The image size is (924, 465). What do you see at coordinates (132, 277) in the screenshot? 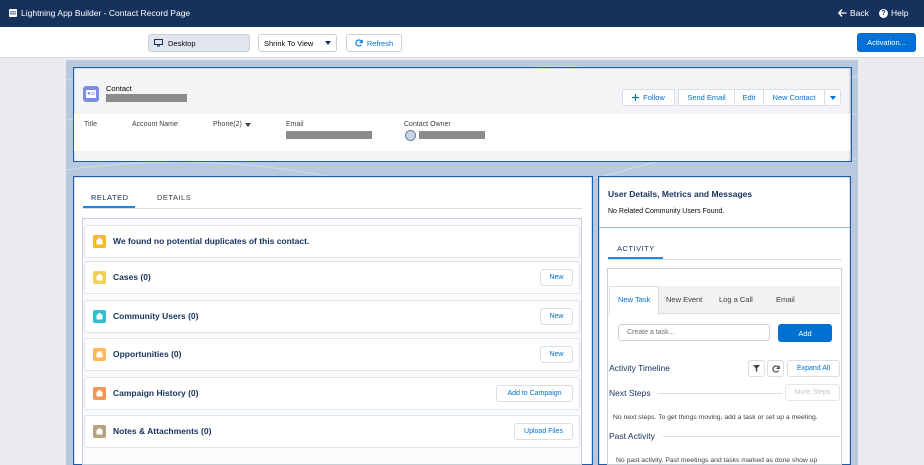
I see `related-list-title: Cases (0)` at bounding box center [132, 277].